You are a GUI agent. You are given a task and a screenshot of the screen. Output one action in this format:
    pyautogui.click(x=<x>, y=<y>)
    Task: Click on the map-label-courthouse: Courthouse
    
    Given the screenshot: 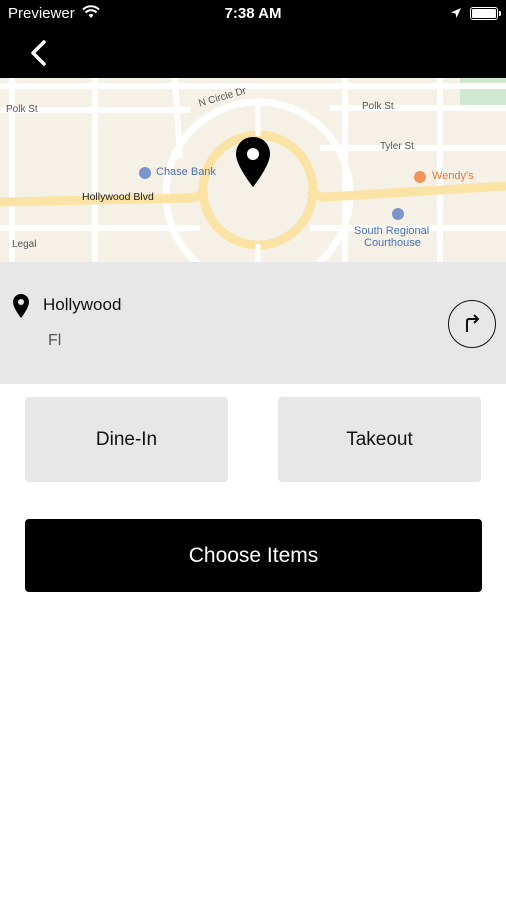 What is the action you would take?
    pyautogui.click(x=392, y=243)
    